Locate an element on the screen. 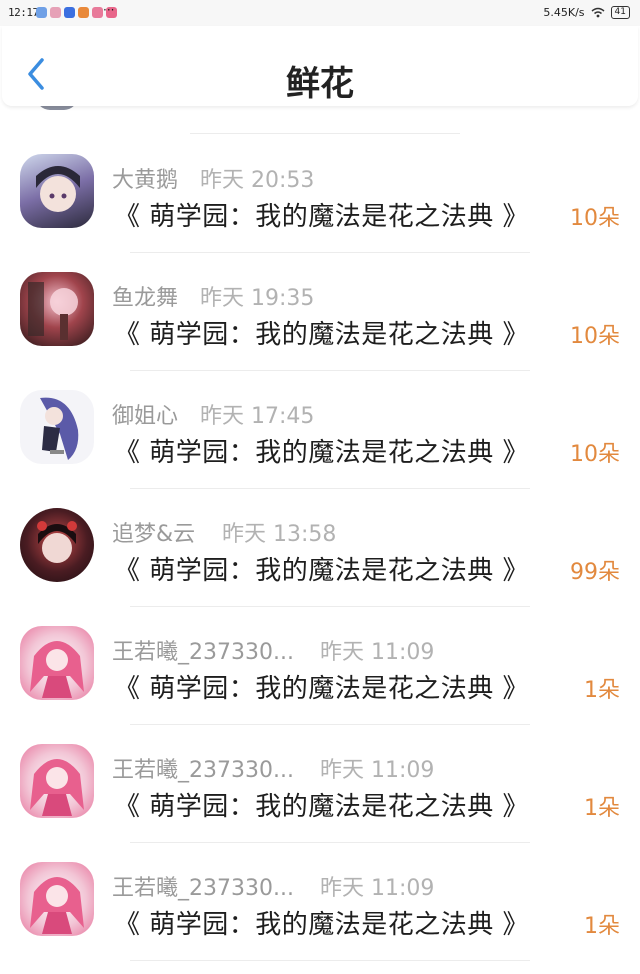  nav-bar: 鲜花 is located at coordinates (320, 66).